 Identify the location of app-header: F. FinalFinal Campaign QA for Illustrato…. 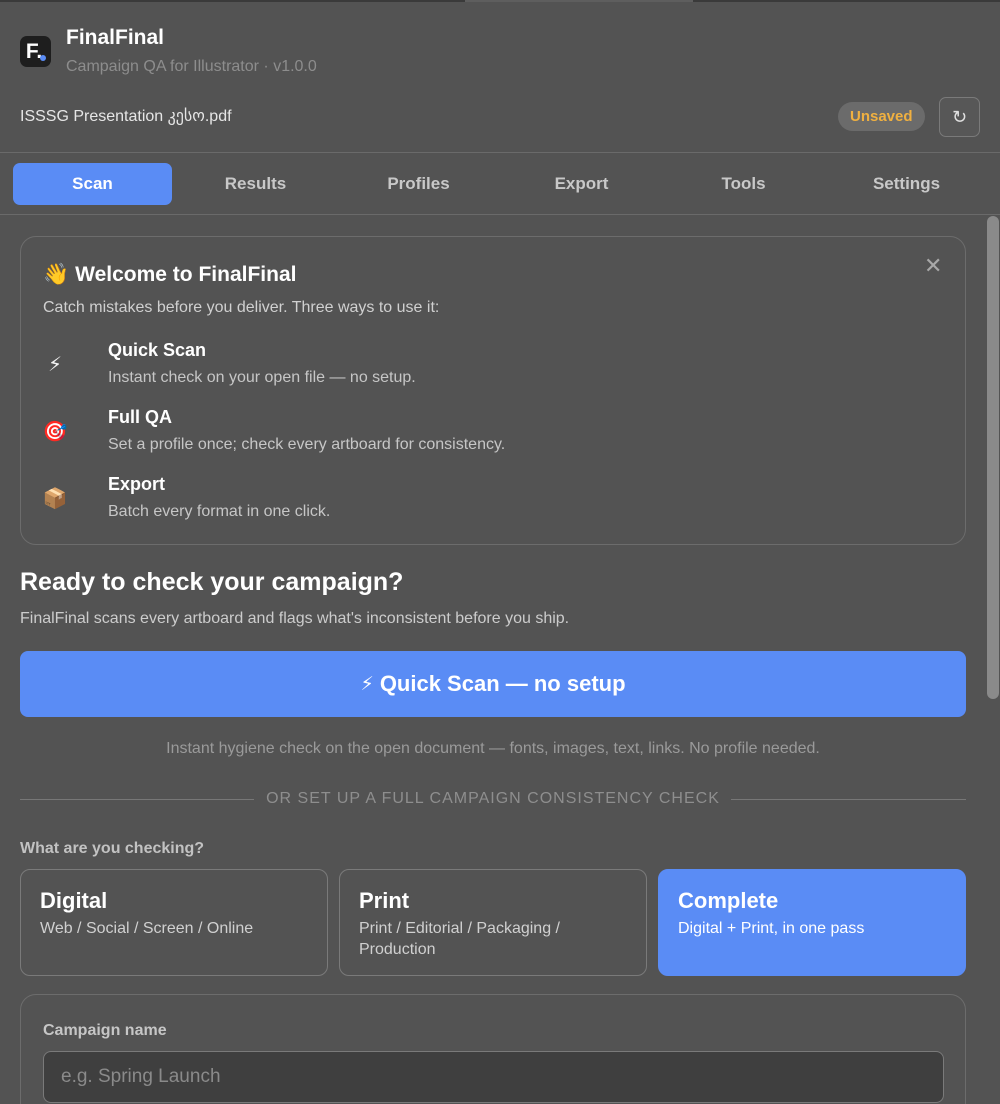
(500, 76).